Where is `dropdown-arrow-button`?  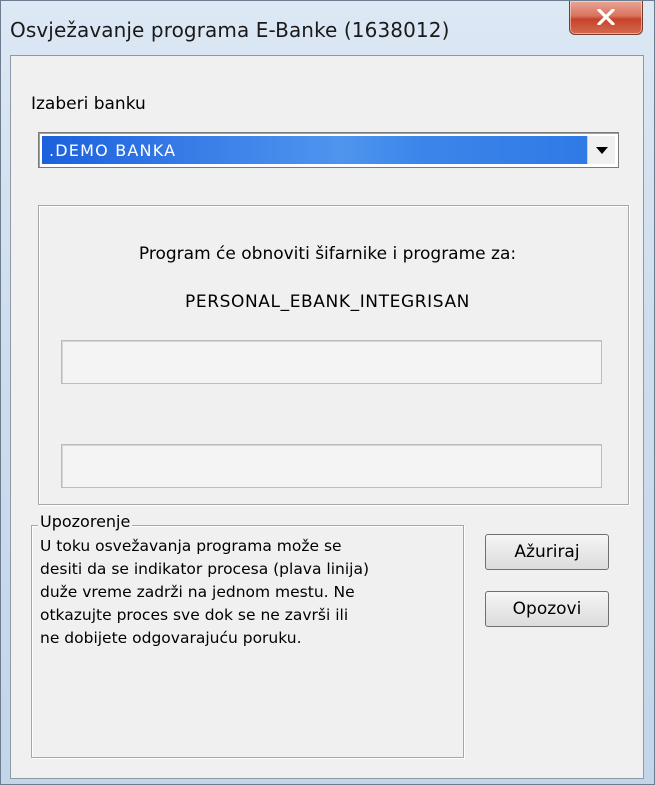 dropdown-arrow-button is located at coordinates (601, 150).